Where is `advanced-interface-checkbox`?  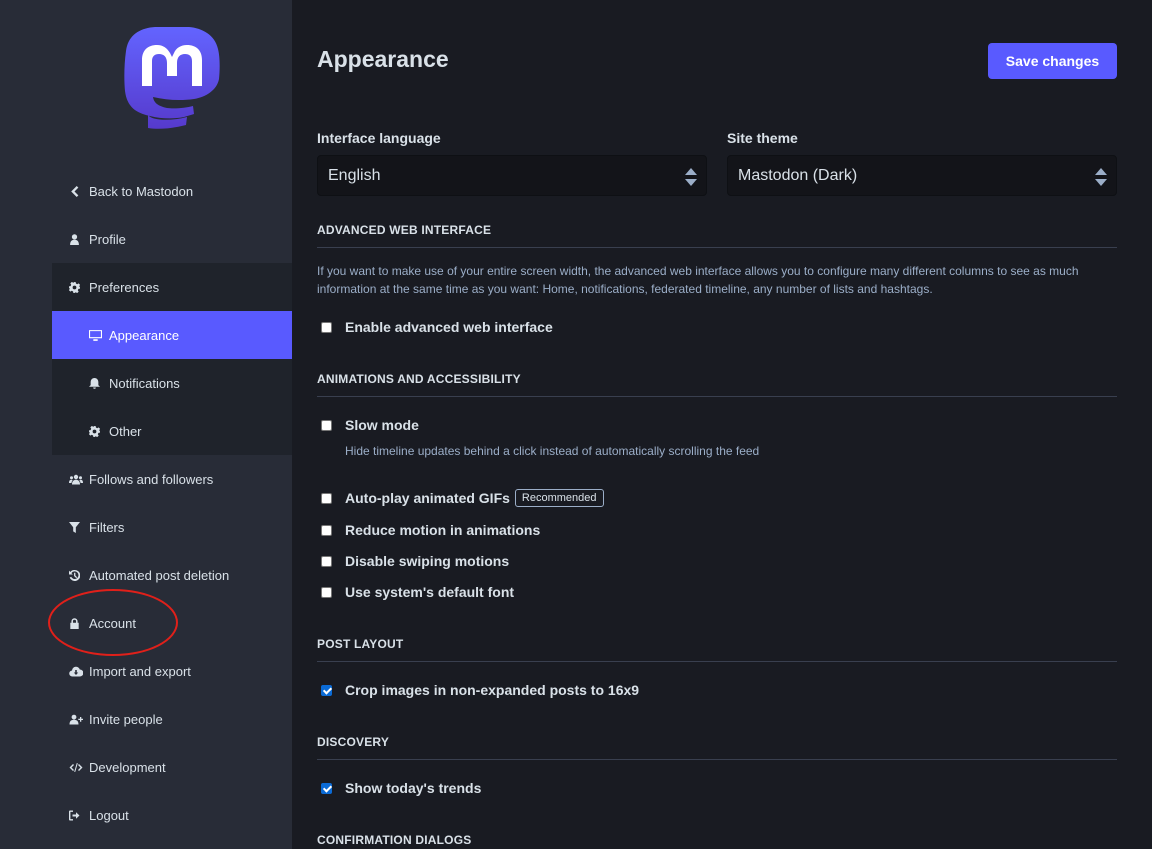 advanced-interface-checkbox is located at coordinates (326, 327).